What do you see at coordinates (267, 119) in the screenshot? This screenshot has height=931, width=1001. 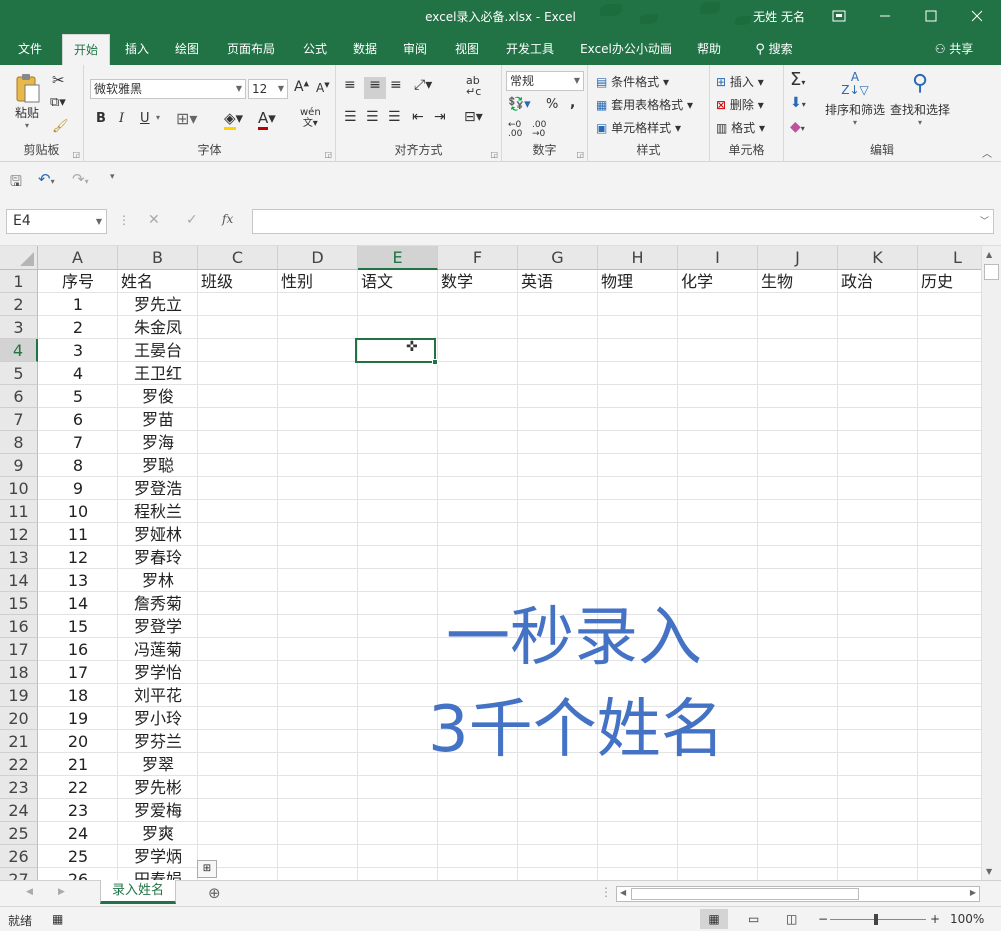 I see `font-color-icon: A▾` at bounding box center [267, 119].